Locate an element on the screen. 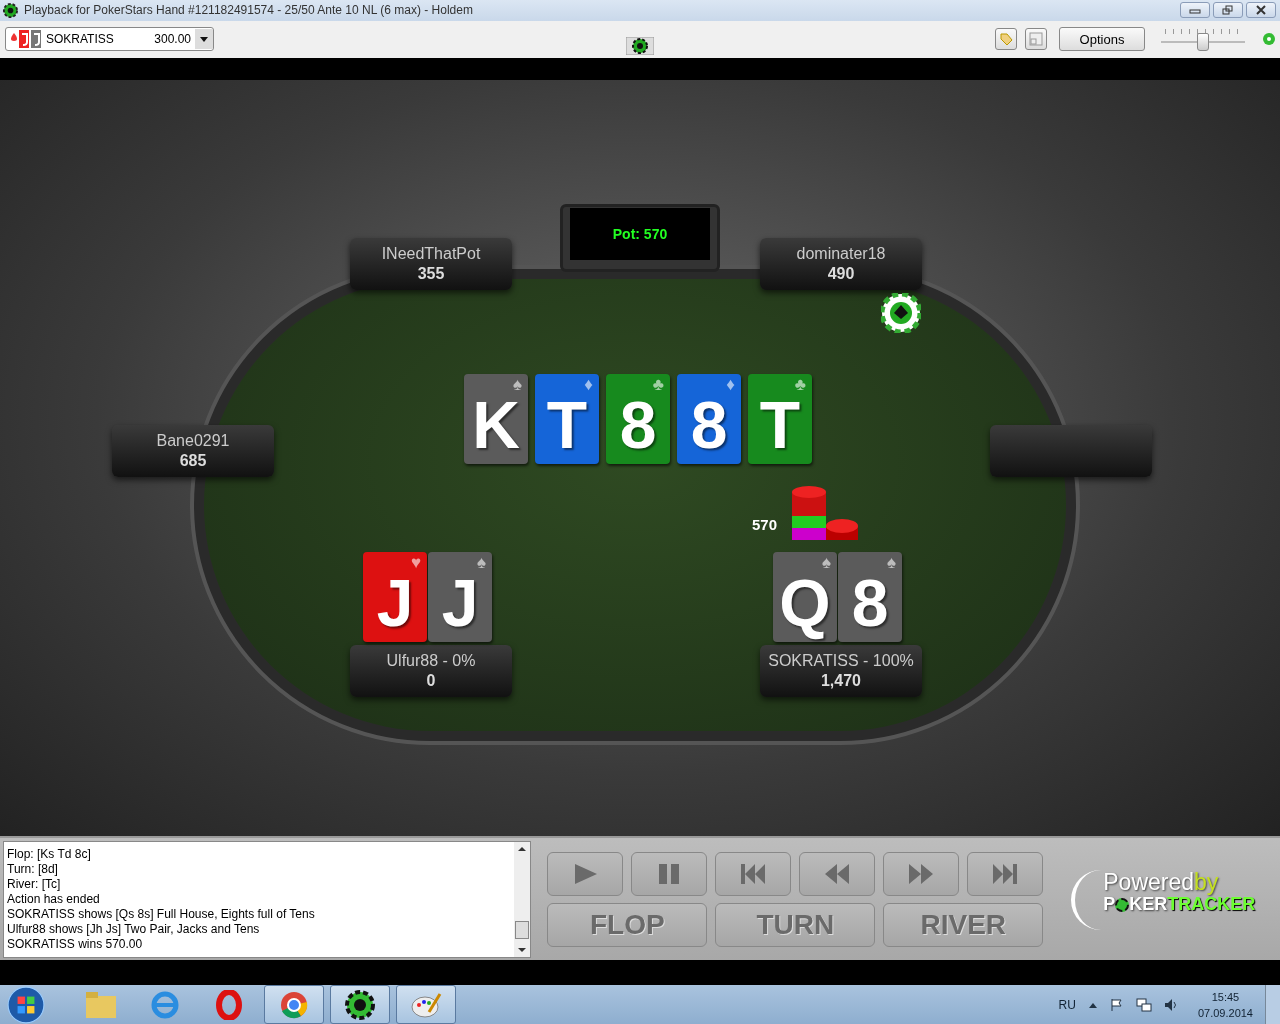  playing-card: ♣ 8 is located at coordinates (638, 418).